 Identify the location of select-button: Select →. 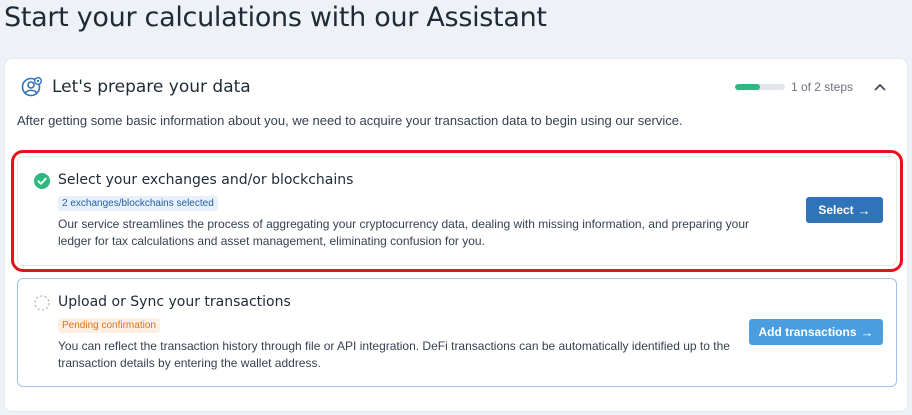
(844, 210).